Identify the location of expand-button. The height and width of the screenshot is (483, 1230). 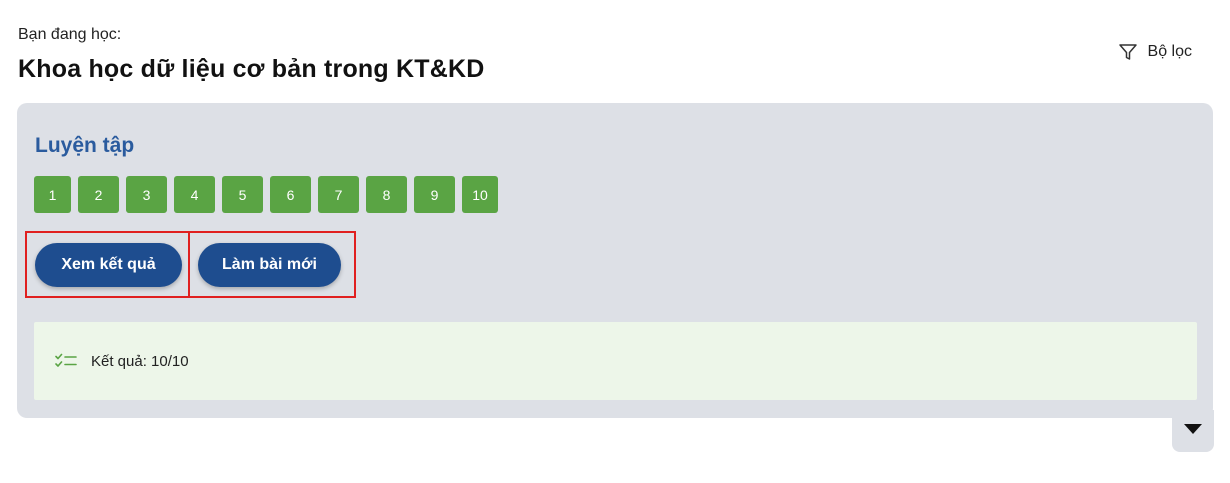
(1193, 431).